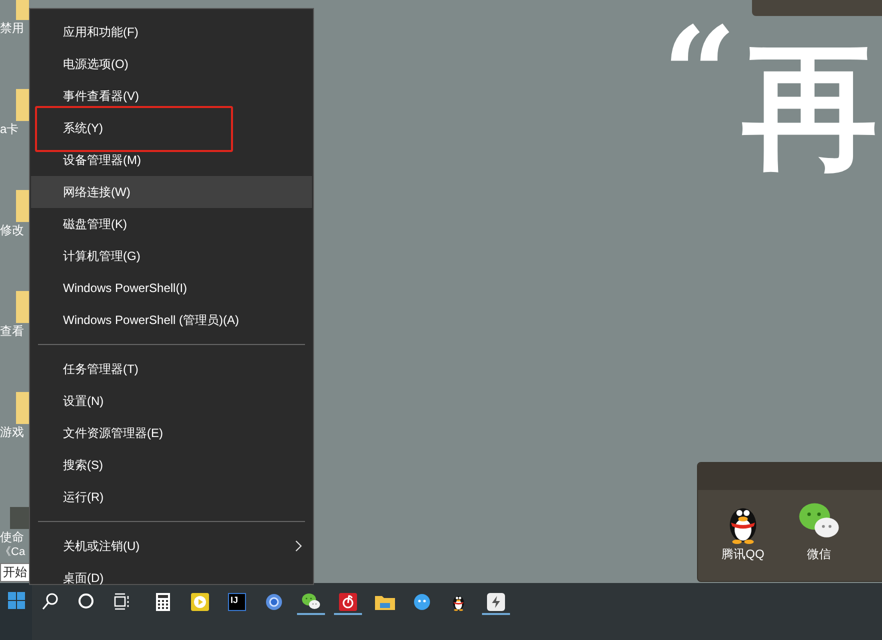  What do you see at coordinates (171, 96) in the screenshot?
I see `menu-item: 事件查看器(V)` at bounding box center [171, 96].